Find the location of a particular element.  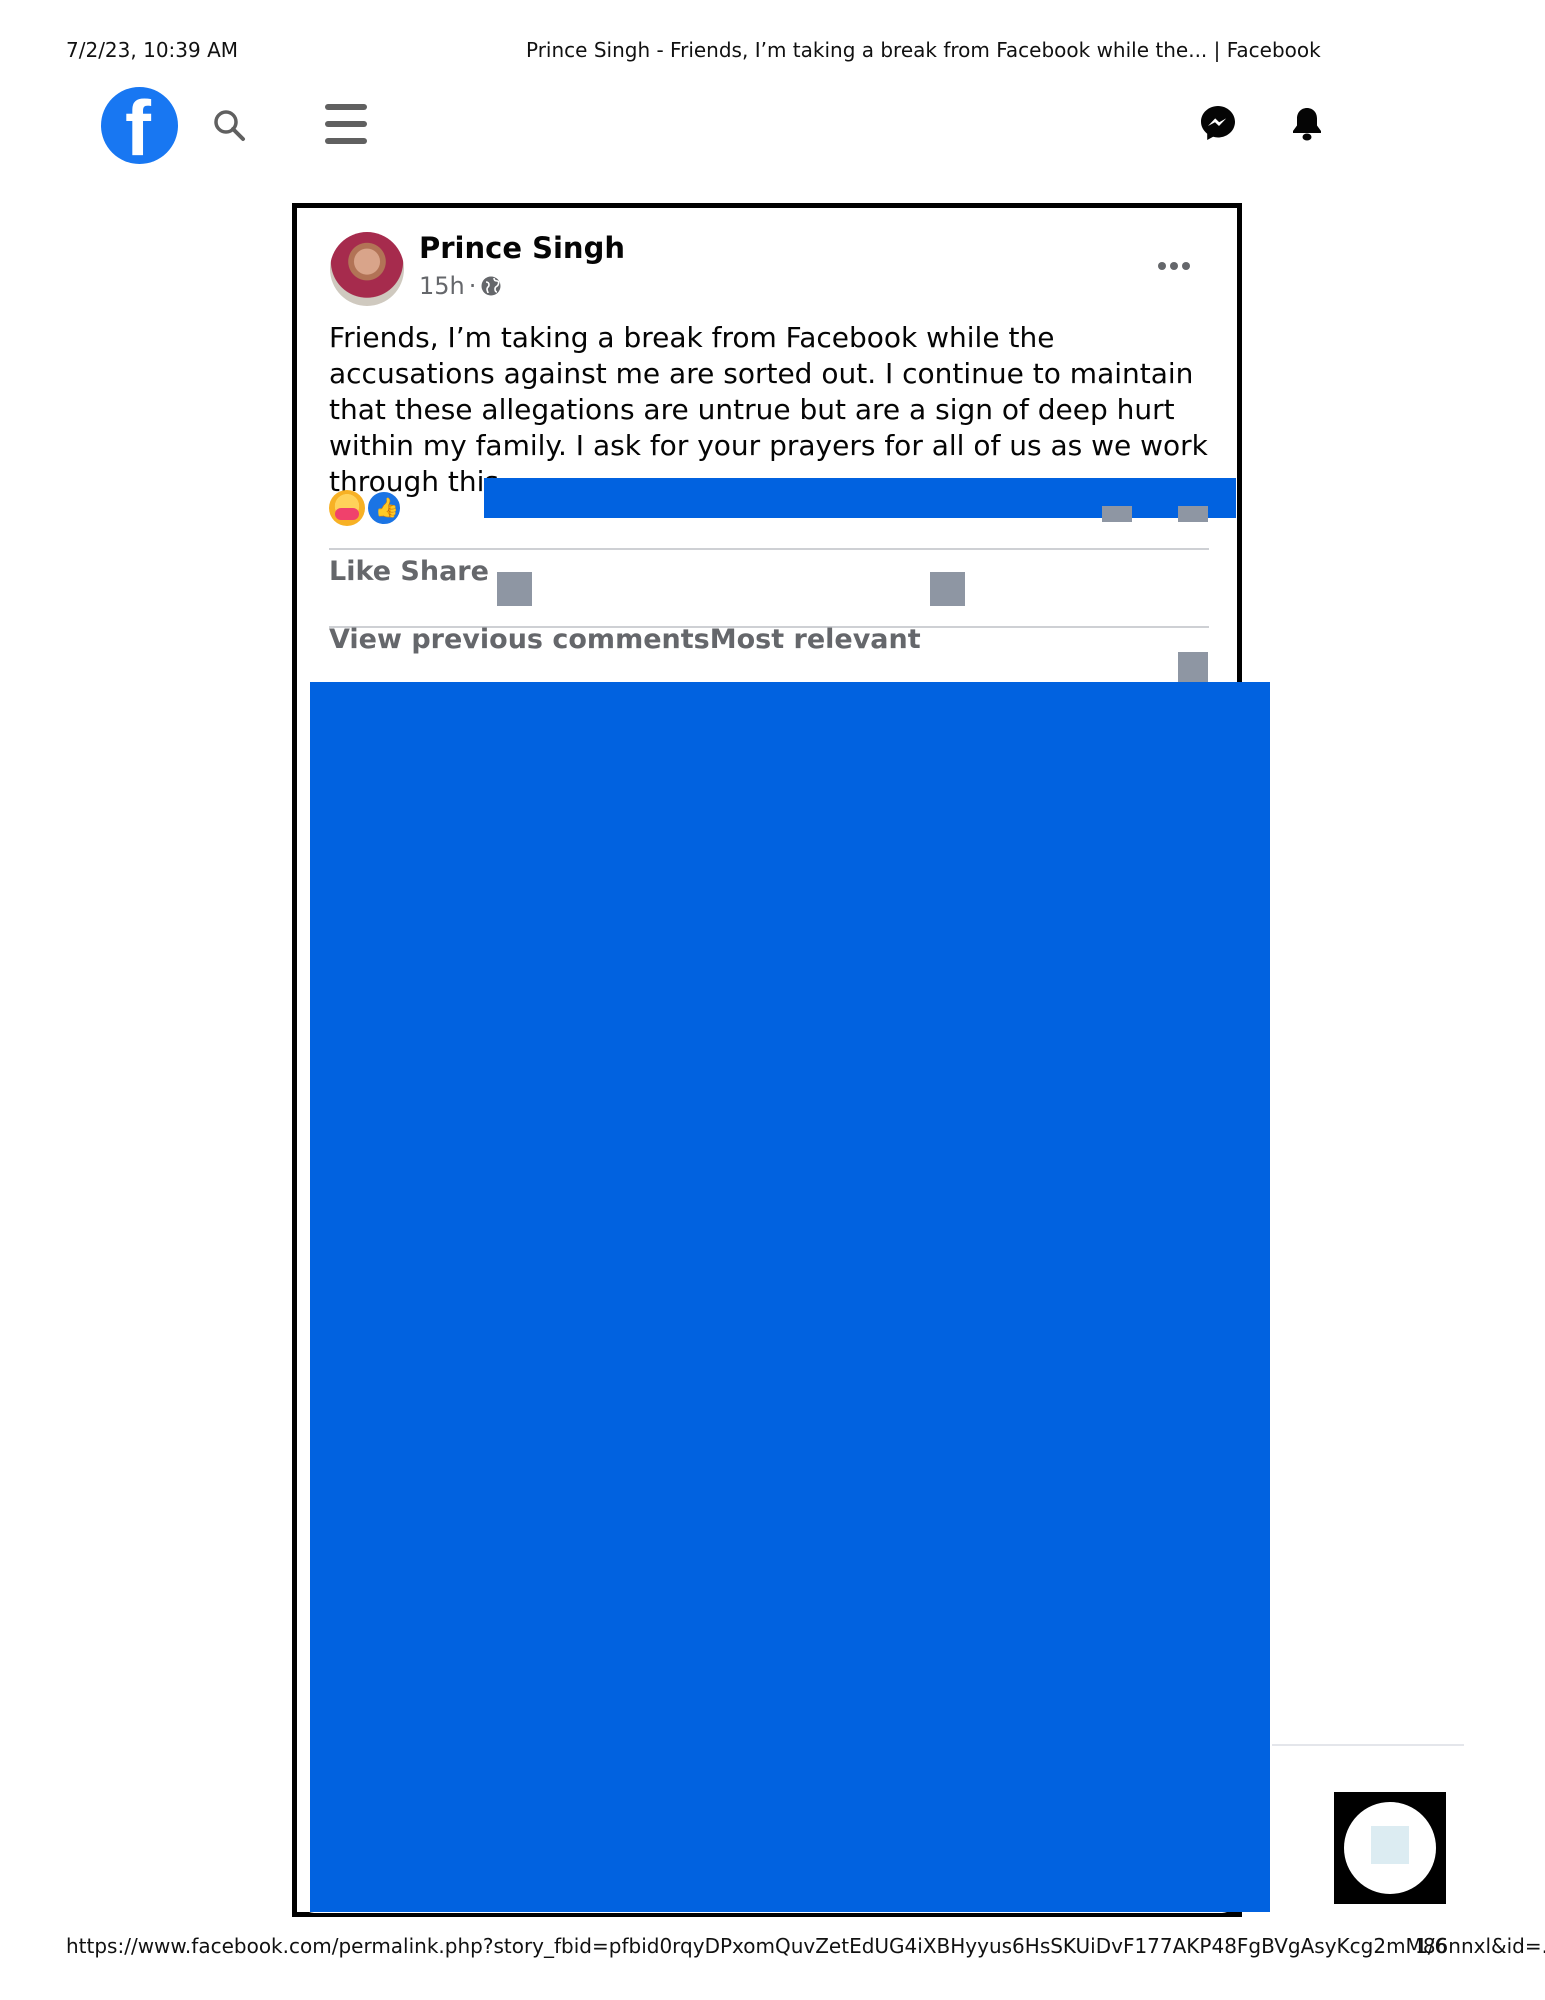

chat-button is located at coordinates (1390, 1848).